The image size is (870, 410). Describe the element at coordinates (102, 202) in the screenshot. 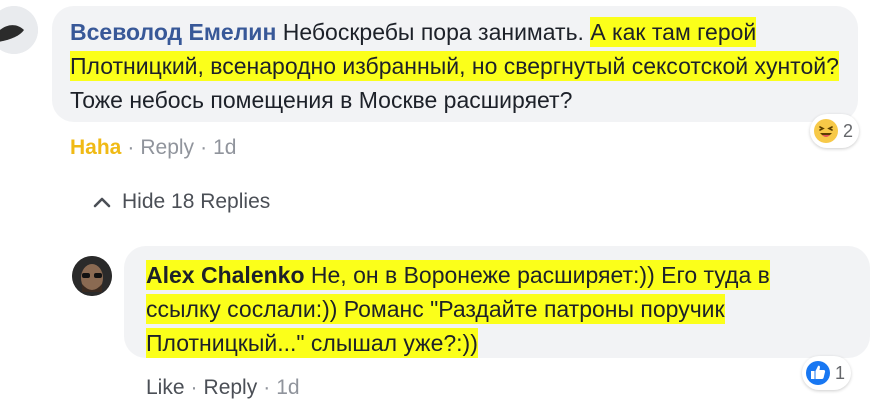

I see `chevron-up-icon` at that location.